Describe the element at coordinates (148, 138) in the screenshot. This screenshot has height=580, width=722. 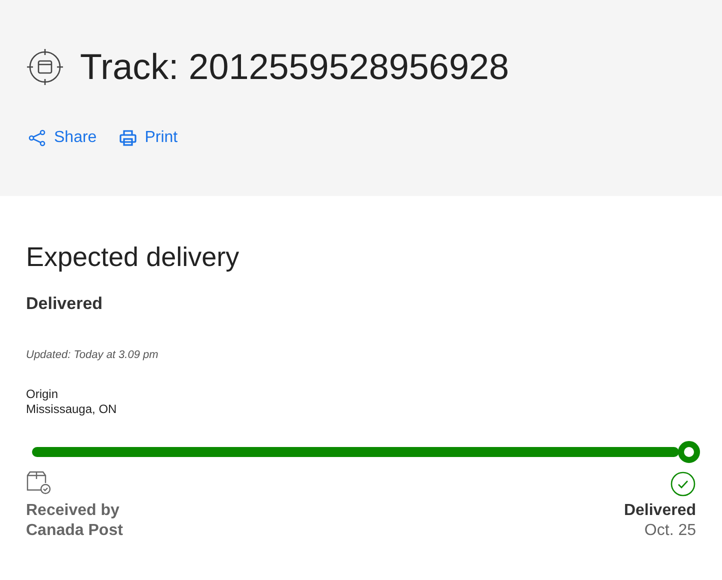
I see `print-link: Print` at that location.